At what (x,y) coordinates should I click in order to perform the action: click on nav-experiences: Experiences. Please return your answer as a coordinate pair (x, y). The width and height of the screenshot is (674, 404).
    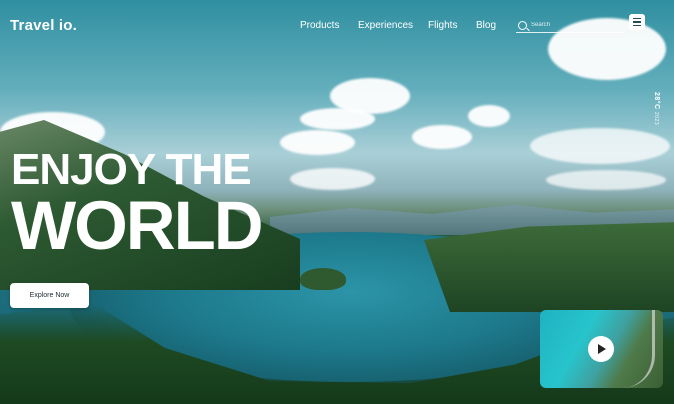
    Looking at the image, I should click on (385, 25).